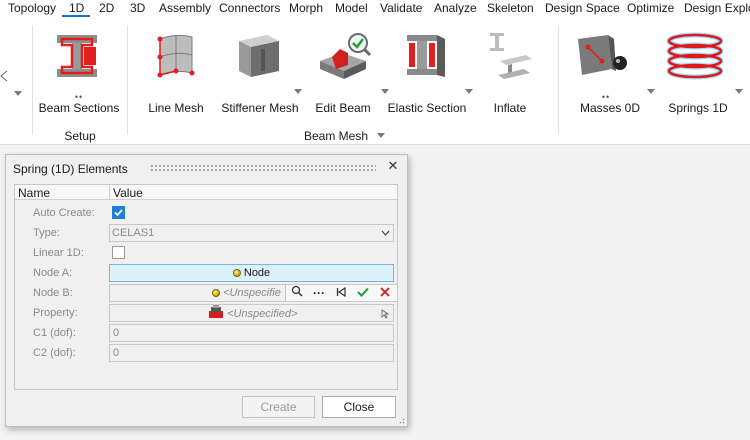 This screenshot has width=750, height=440. What do you see at coordinates (469, 91) in the screenshot?
I see `elastic-section-dropdown-icon` at bounding box center [469, 91].